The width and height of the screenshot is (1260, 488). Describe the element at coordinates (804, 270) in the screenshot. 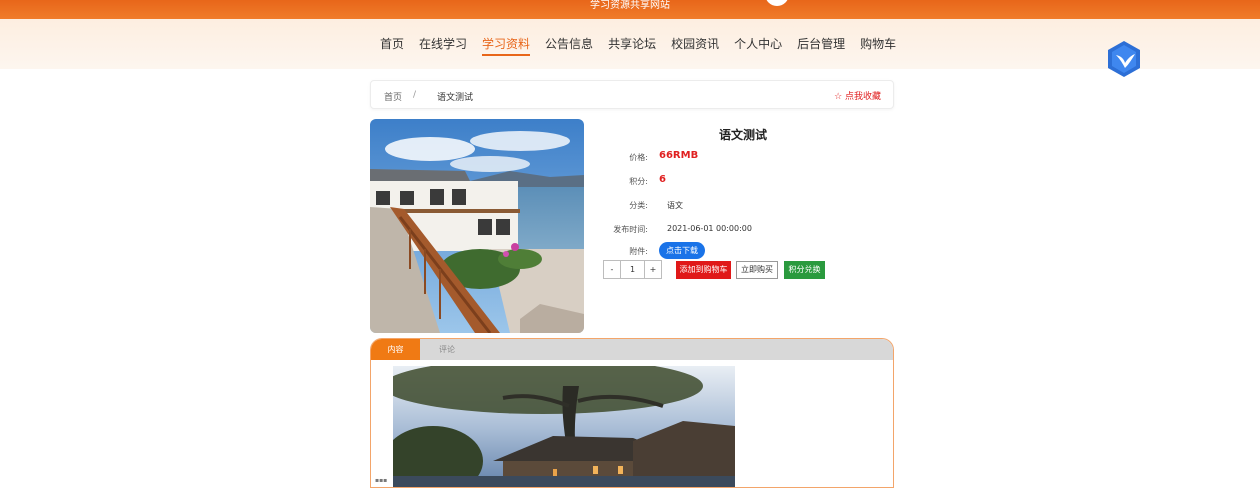

I see `points-exchange-button: 积分兑换` at that location.